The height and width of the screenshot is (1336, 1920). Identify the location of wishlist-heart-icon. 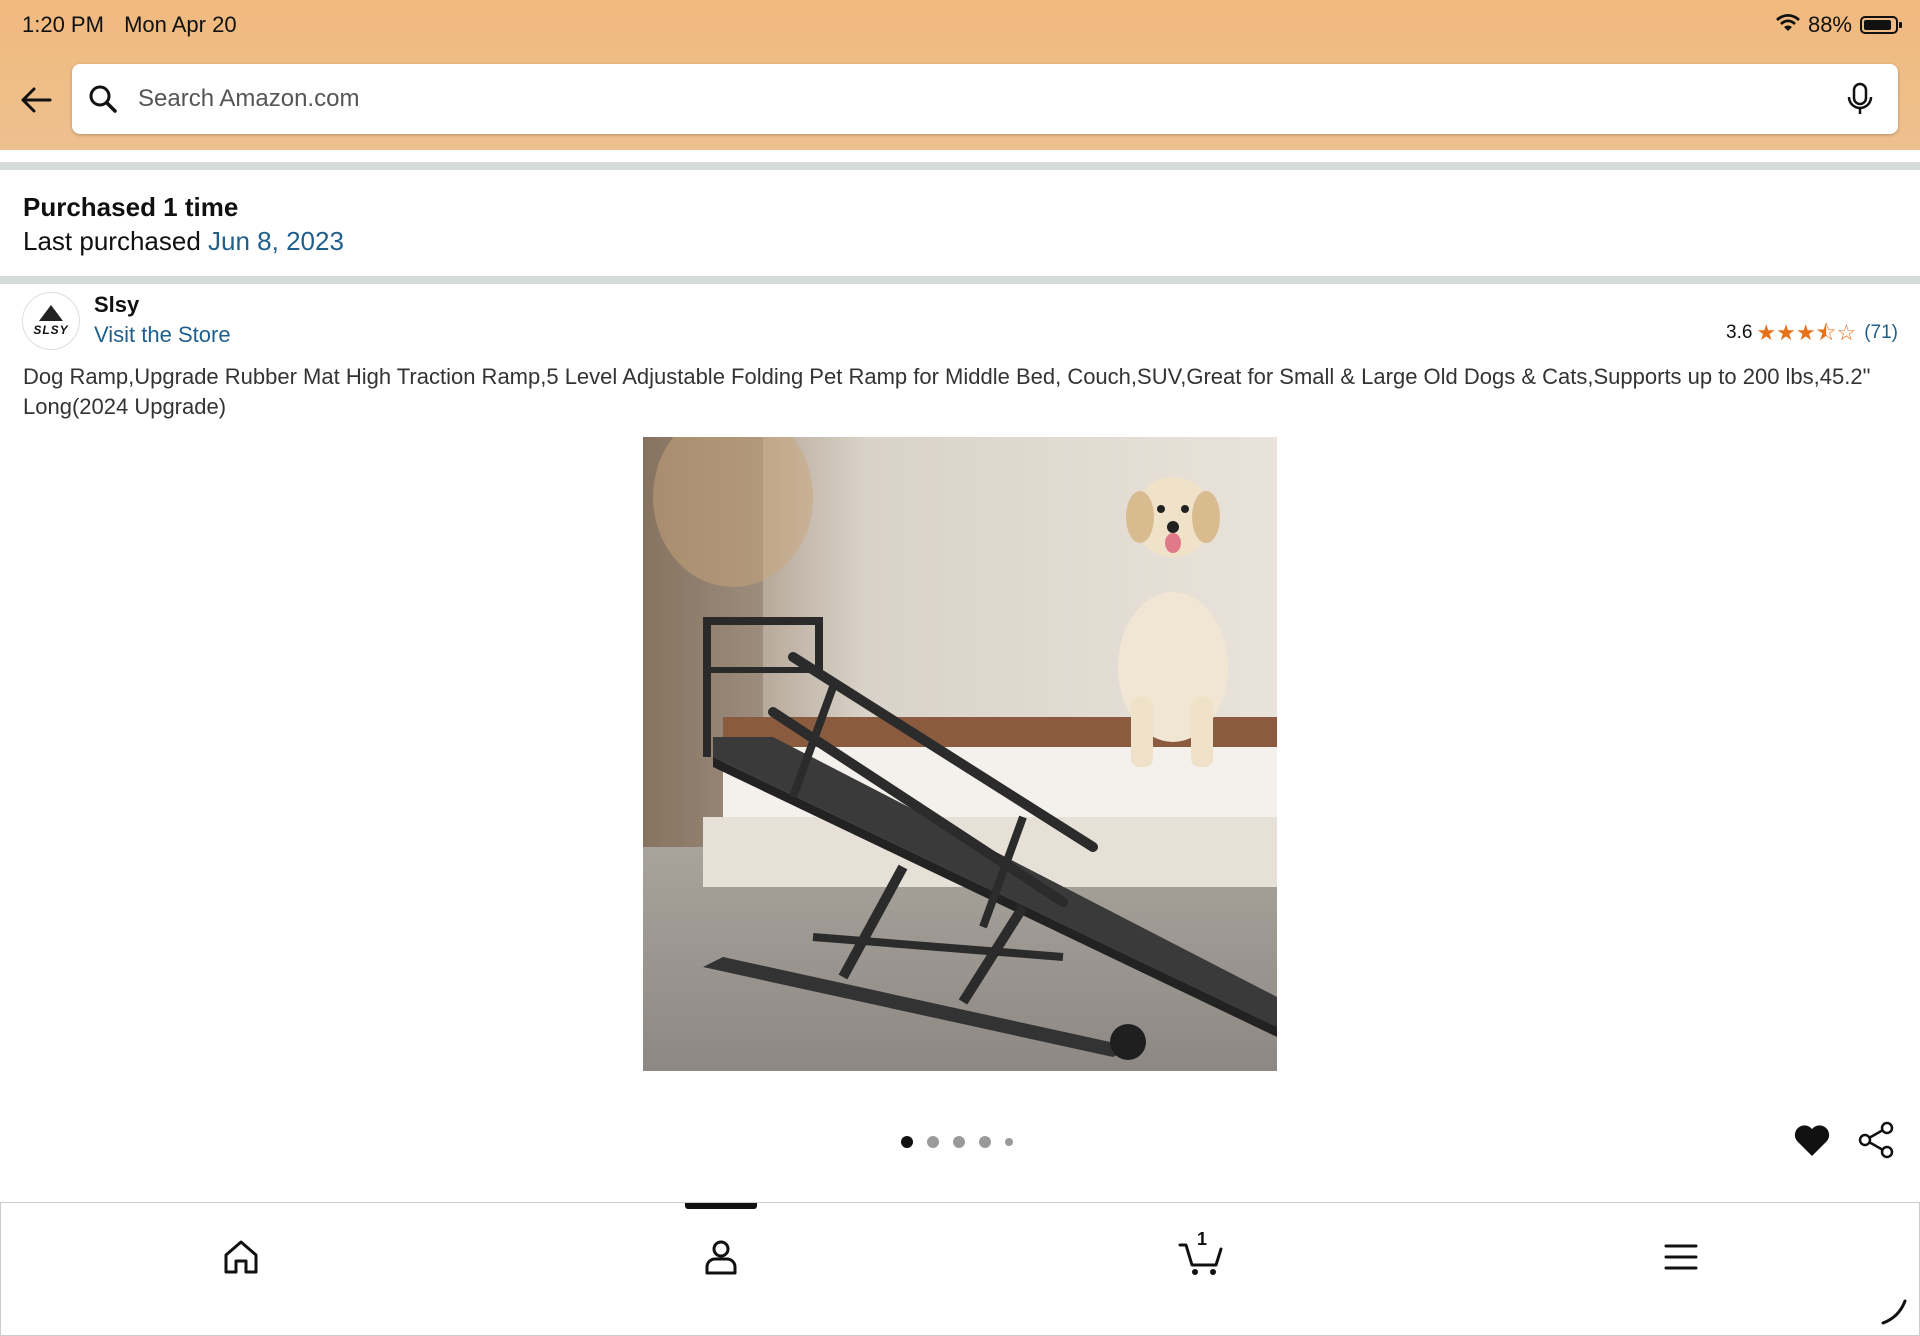
(1812, 1140).